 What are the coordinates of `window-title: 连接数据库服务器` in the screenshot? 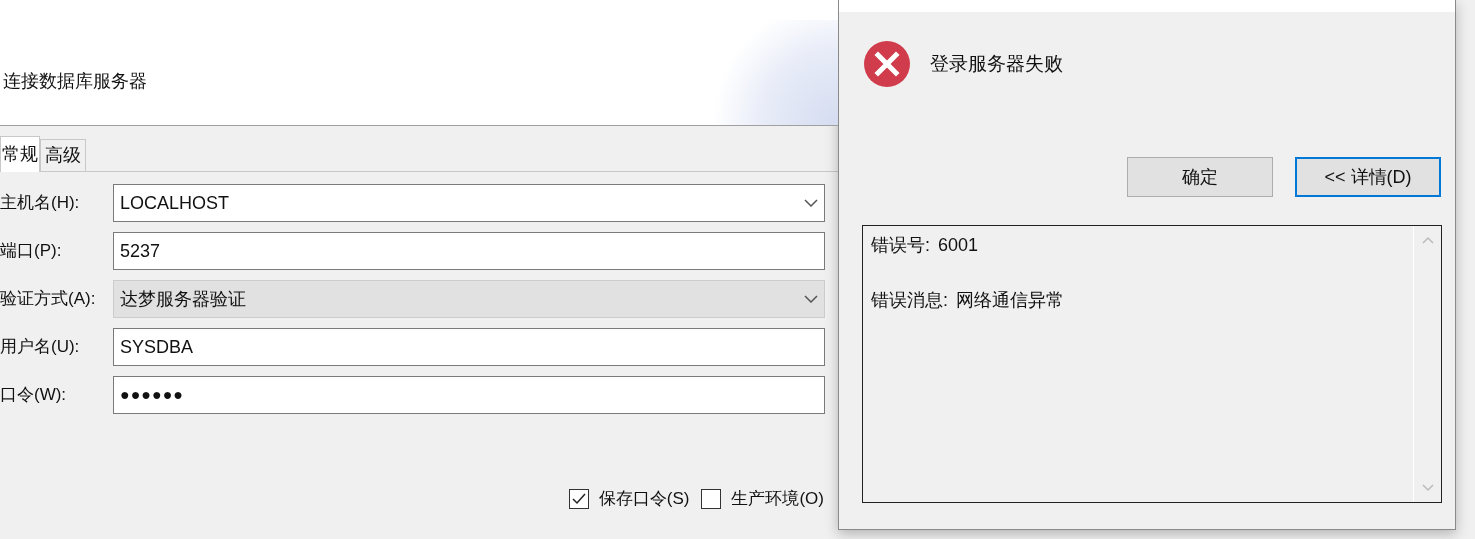 It's located at (75, 81).